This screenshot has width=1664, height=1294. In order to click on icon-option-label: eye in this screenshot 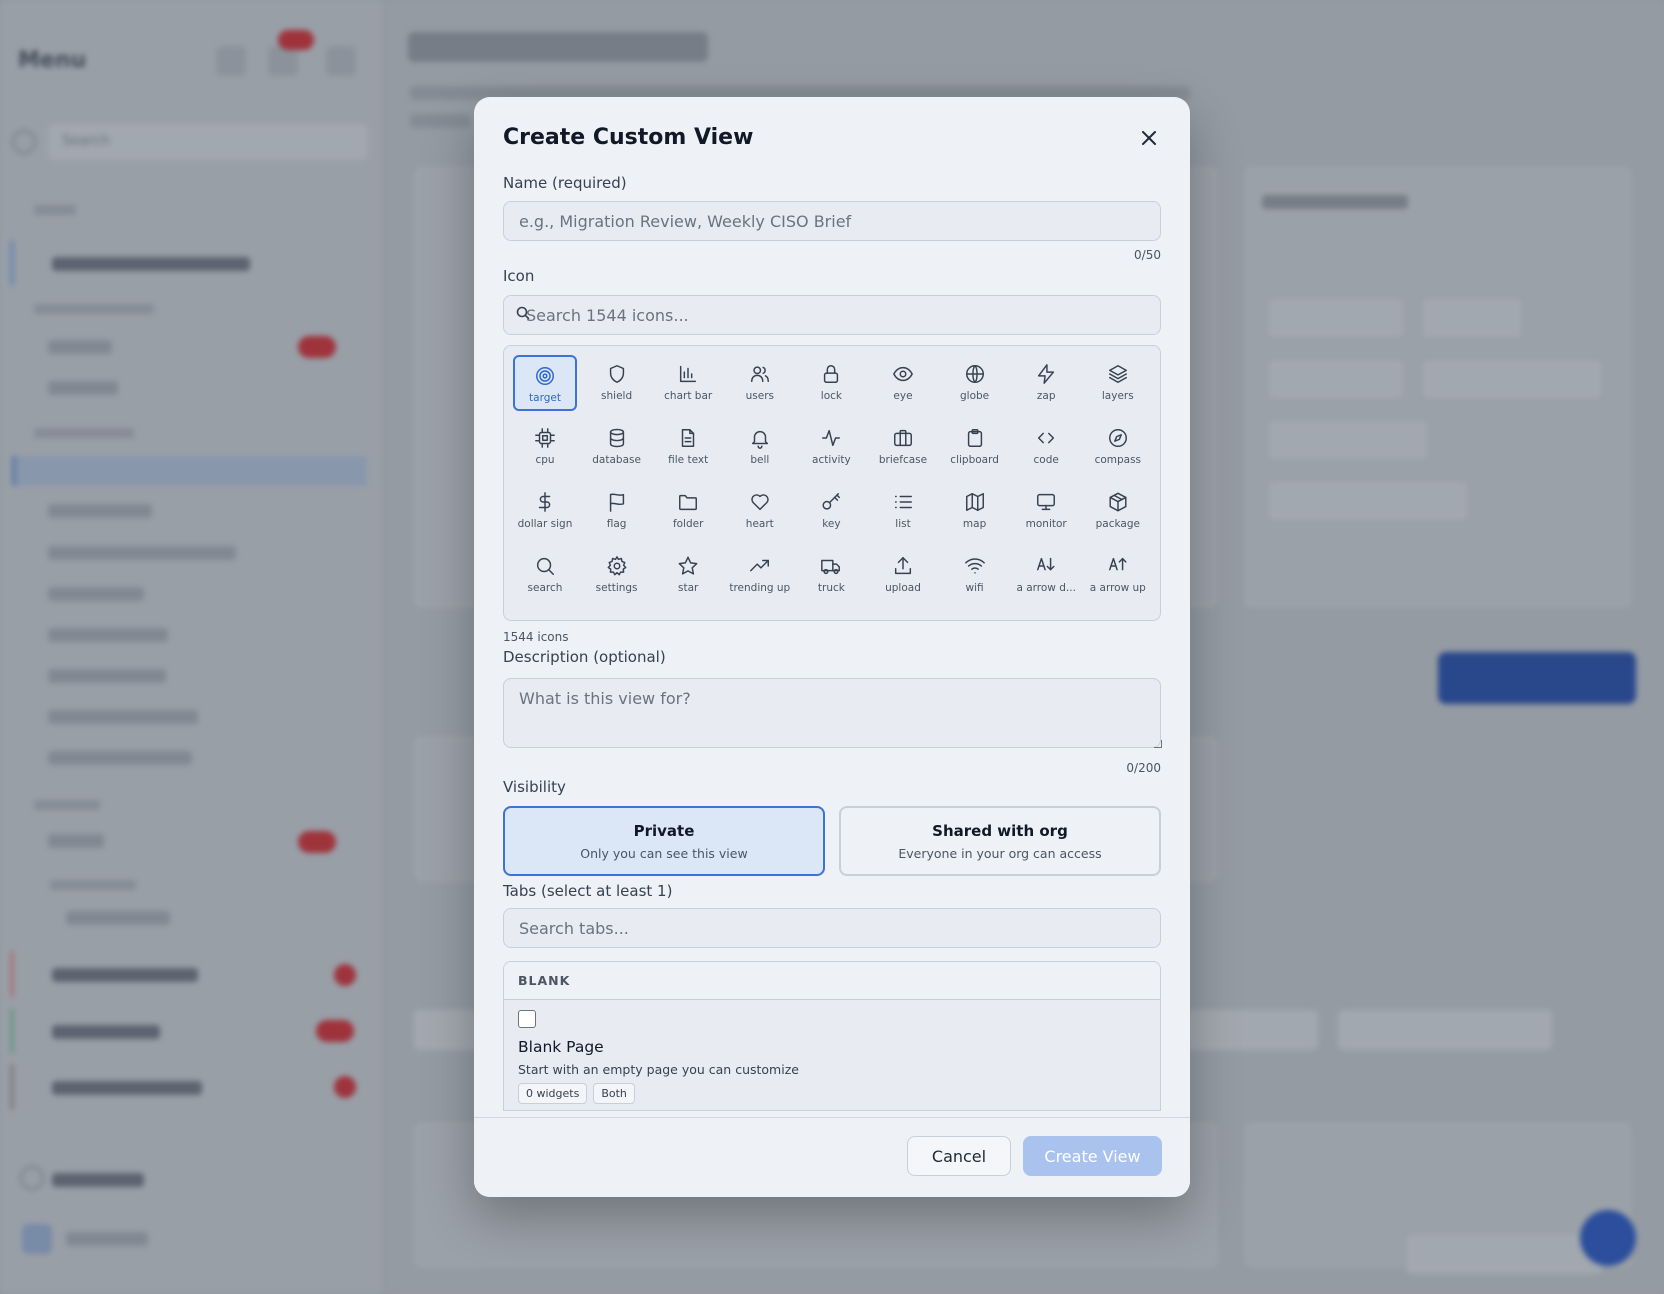, I will do `click(903, 396)`.